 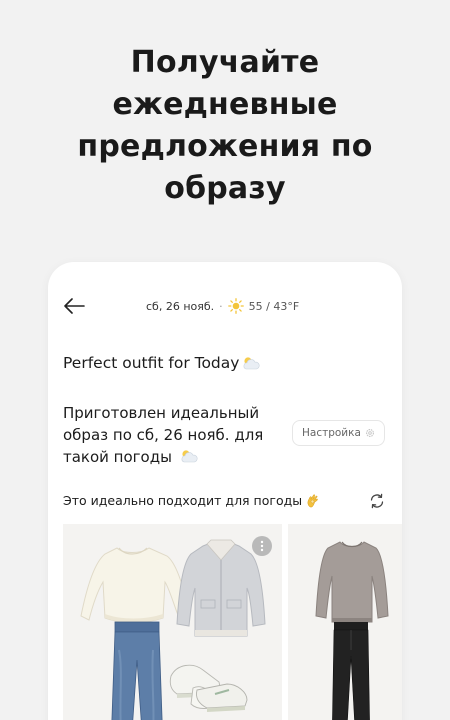 I want to click on settings-button: Настройка, so click(x=338, y=433).